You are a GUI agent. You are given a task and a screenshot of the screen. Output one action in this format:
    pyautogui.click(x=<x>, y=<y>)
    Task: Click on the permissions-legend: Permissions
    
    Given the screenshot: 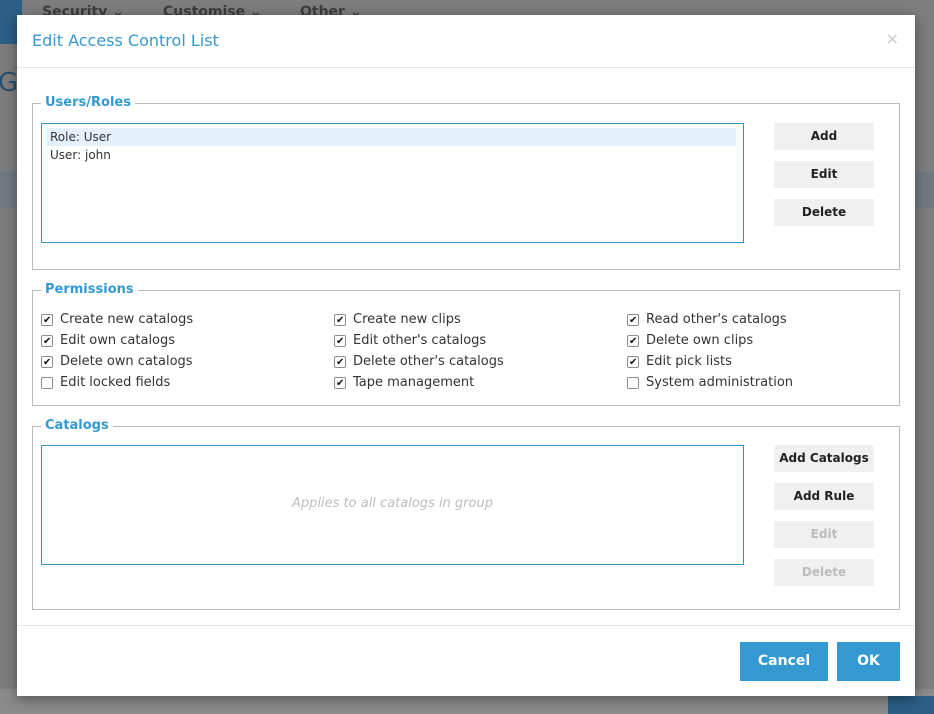 What is the action you would take?
    pyautogui.click(x=89, y=289)
    